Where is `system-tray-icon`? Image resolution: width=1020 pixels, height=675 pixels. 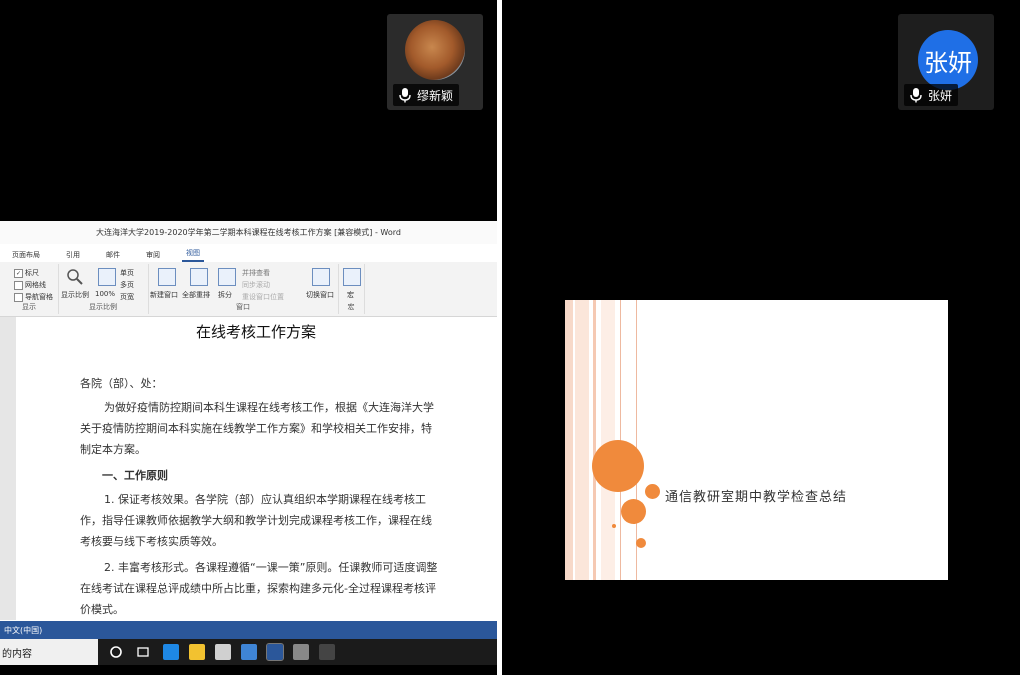 system-tray-icon is located at coordinates (327, 652).